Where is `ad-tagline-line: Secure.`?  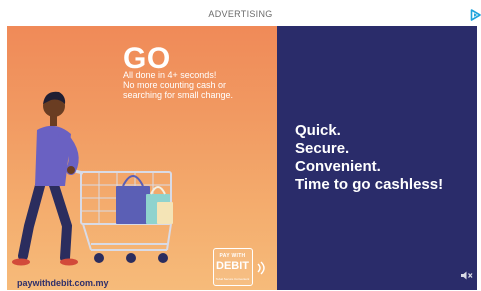 ad-tagline-line: Secure. is located at coordinates (322, 148).